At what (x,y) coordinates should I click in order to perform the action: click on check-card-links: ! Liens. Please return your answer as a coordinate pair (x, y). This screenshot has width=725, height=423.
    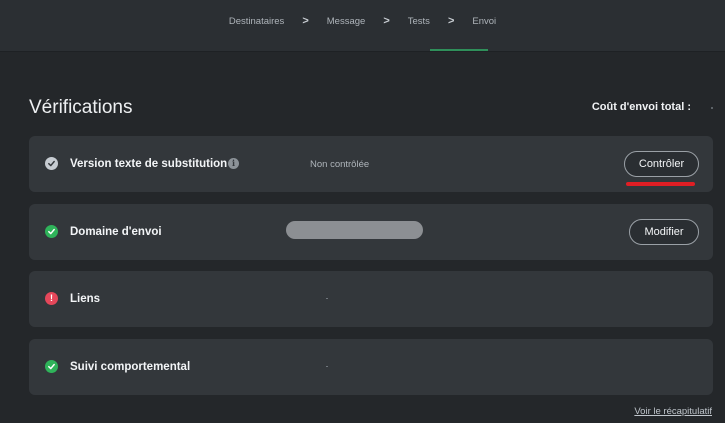
    Looking at the image, I should click on (371, 299).